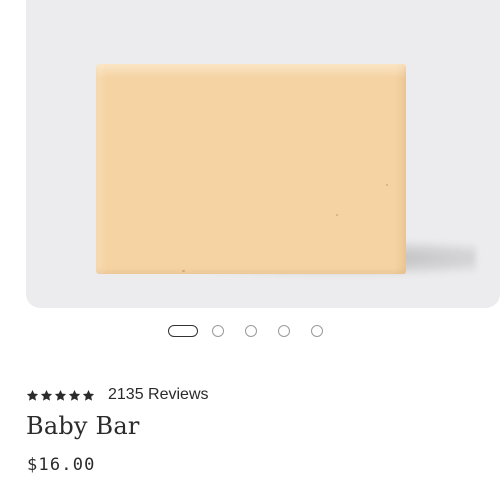  Describe the element at coordinates (83, 426) in the screenshot. I see `product-title: Baby Bar` at that location.